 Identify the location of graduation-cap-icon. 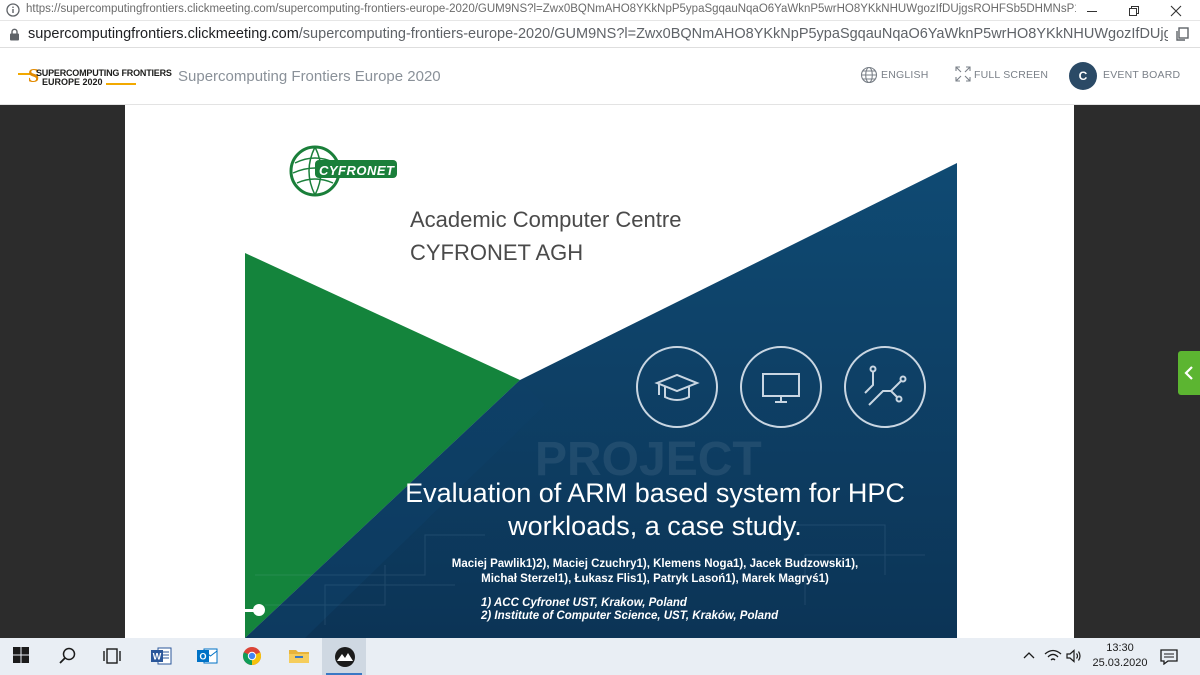
(677, 387).